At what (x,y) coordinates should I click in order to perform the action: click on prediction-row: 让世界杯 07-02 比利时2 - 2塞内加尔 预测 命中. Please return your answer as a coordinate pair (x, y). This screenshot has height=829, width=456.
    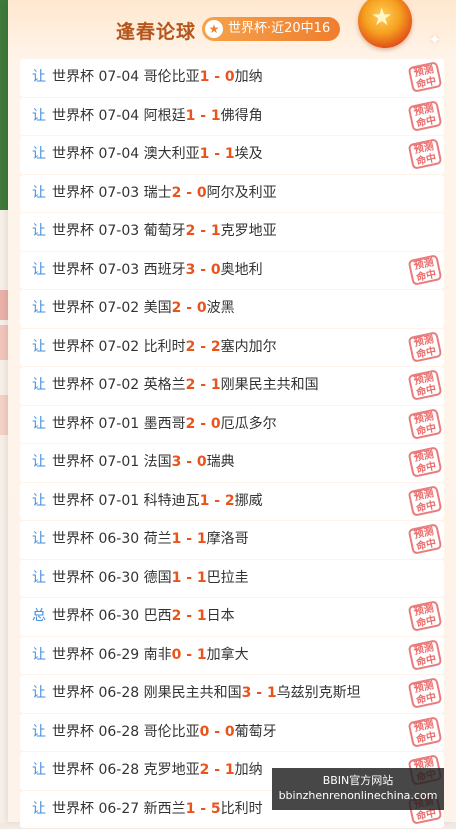
    Looking at the image, I should click on (232, 347).